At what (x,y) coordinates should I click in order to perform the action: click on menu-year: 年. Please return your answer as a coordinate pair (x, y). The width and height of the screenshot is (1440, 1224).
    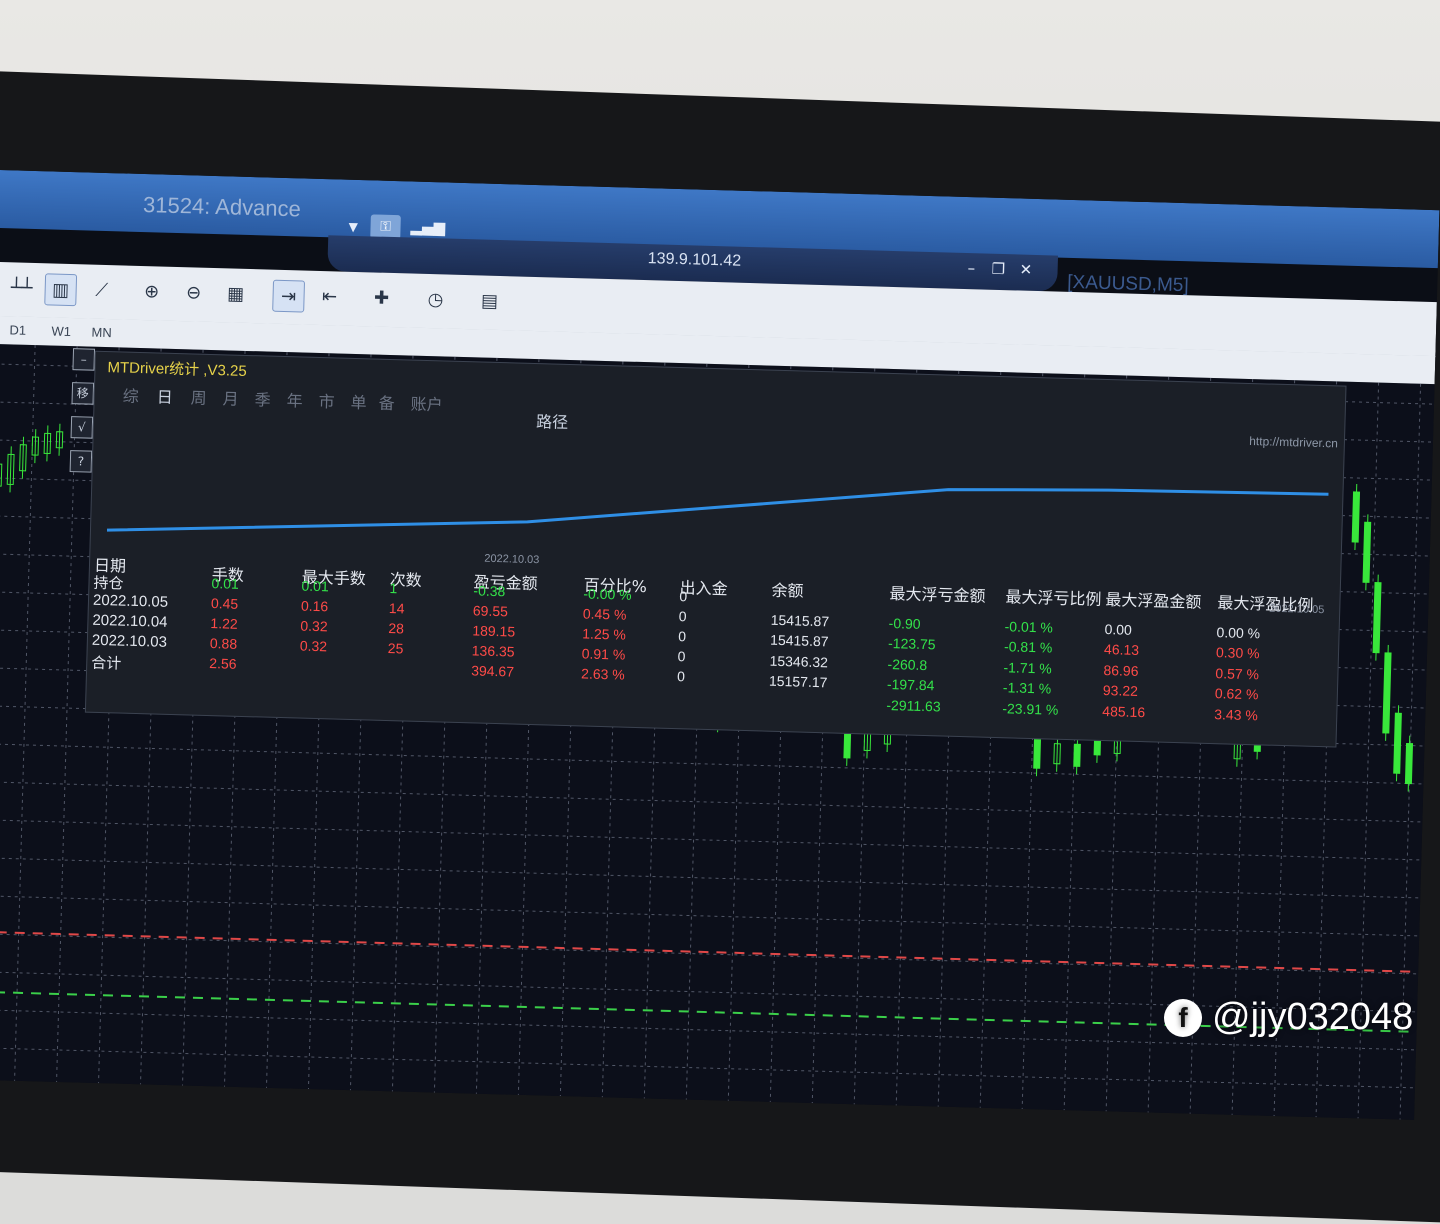
    Looking at the image, I should click on (294, 399).